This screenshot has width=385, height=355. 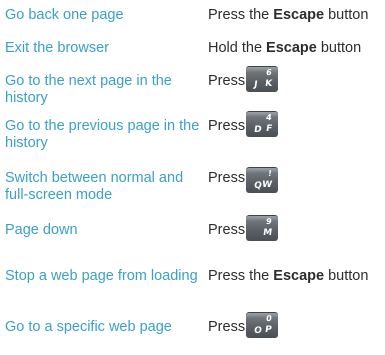 I want to click on 0-op-key-icon: 0OP, so click(x=262, y=325).